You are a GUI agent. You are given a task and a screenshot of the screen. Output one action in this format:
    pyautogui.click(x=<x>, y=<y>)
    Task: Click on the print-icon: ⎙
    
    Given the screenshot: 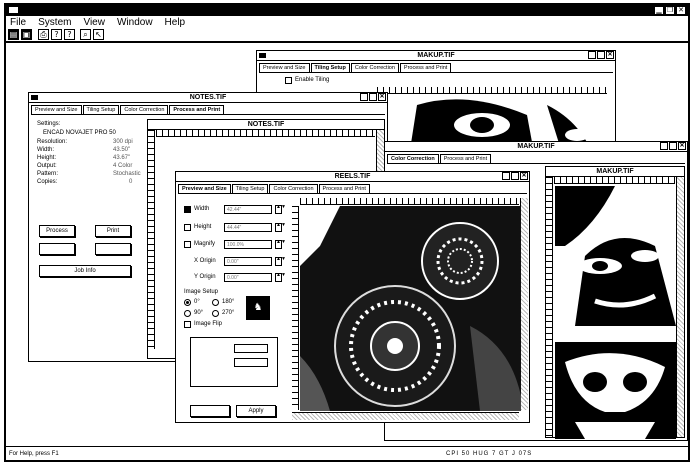 What is the action you would take?
    pyautogui.click(x=43, y=34)
    